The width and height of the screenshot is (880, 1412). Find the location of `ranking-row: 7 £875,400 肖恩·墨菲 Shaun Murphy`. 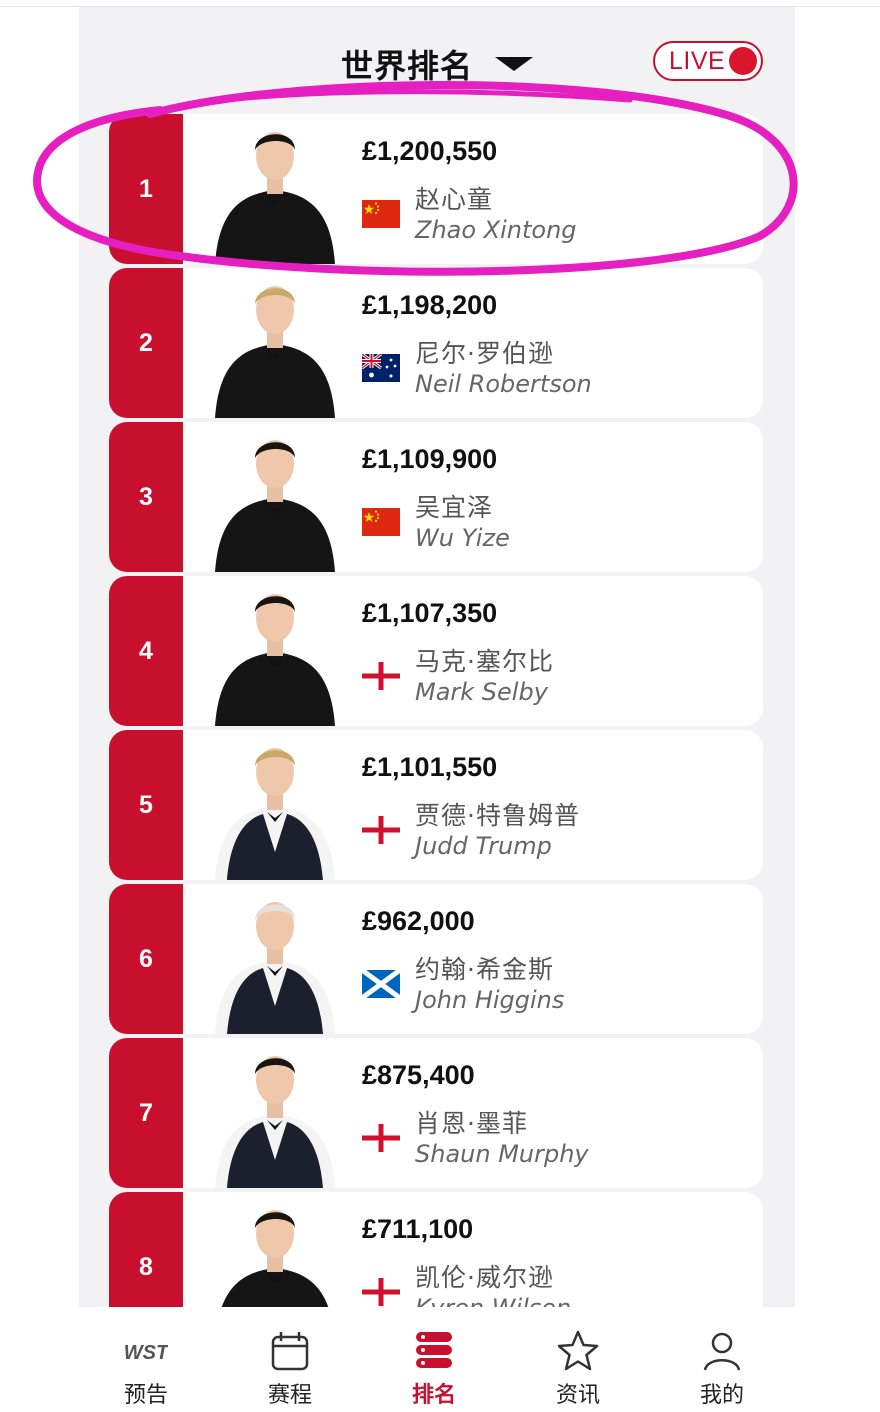

ranking-row: 7 £875,400 肖恩·墨菲 Shaun Murphy is located at coordinates (436, 1113).